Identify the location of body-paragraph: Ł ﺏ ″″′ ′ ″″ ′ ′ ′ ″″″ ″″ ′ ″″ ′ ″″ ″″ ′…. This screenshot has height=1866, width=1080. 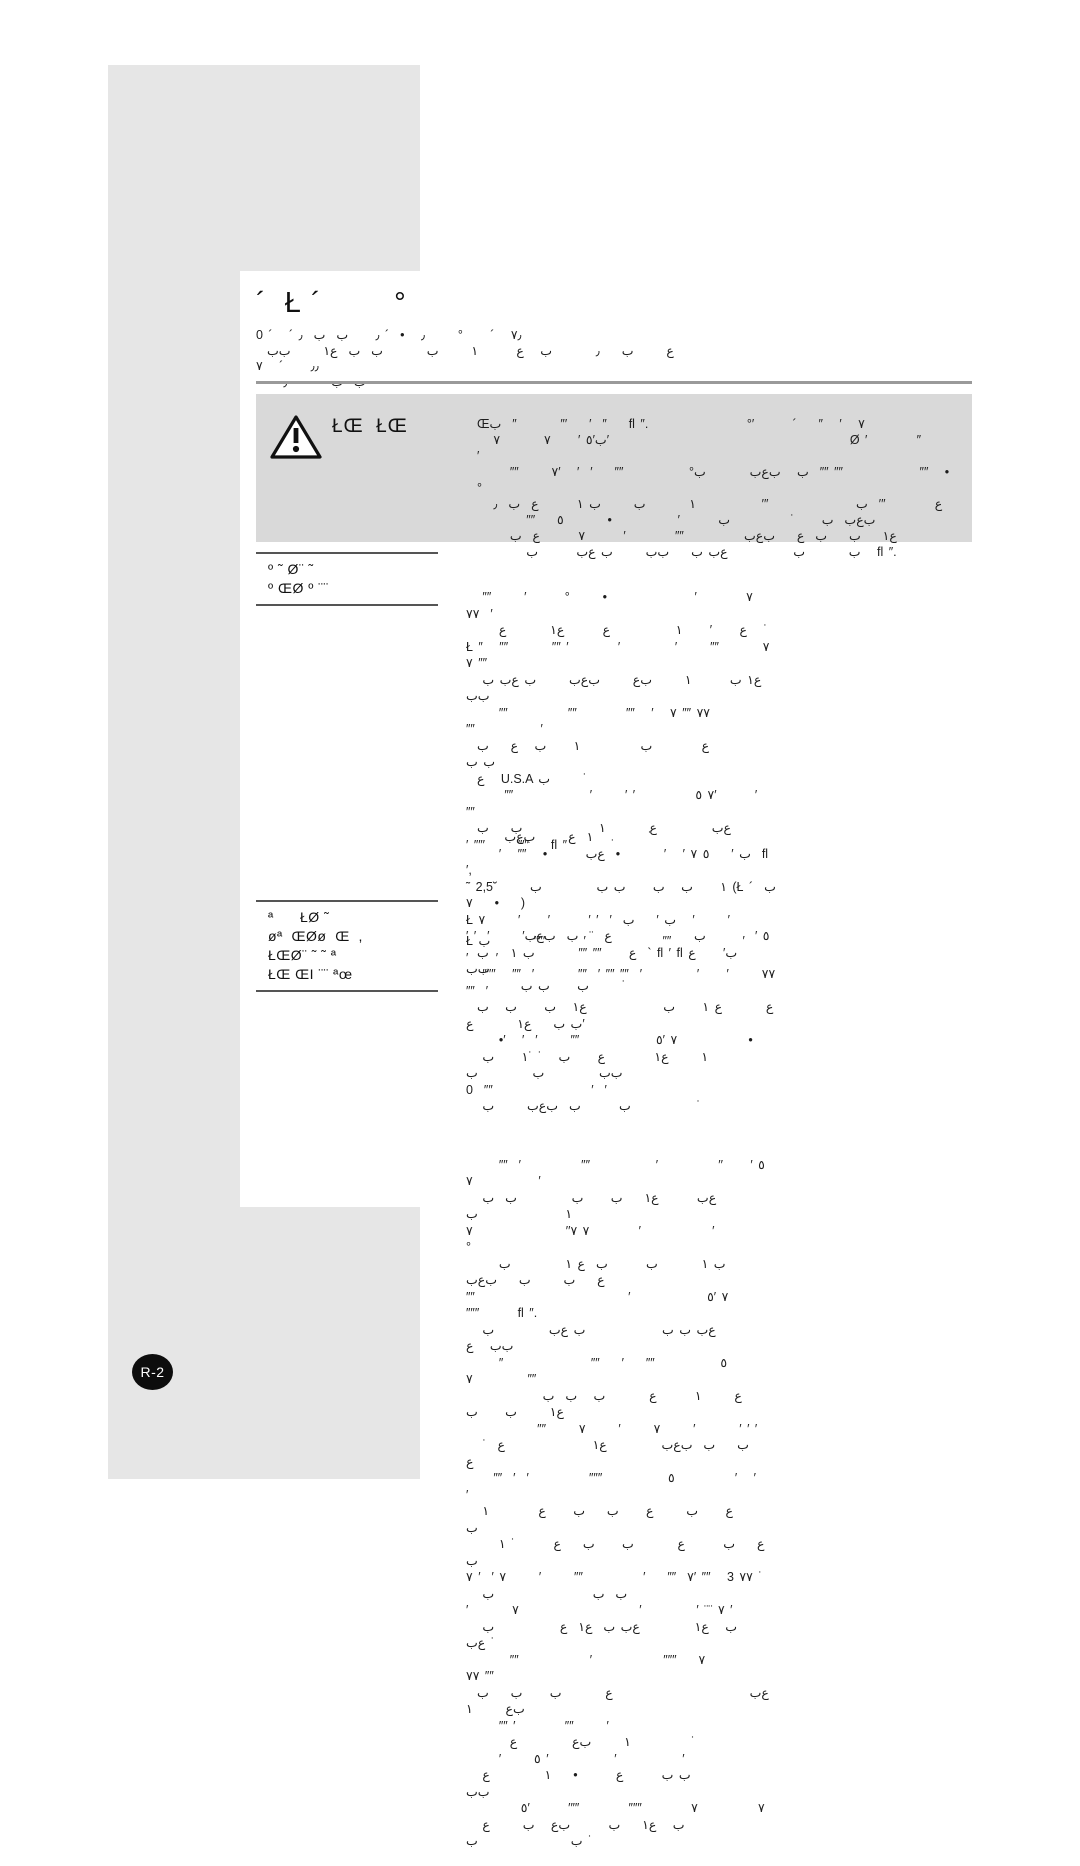
(621, 1023).